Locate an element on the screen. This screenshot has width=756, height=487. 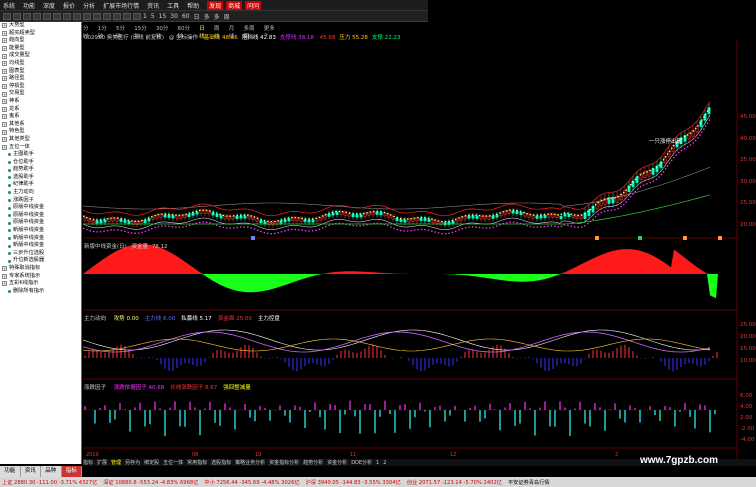
indicator-tab: 选股指标 is located at coordinates (221, 462).